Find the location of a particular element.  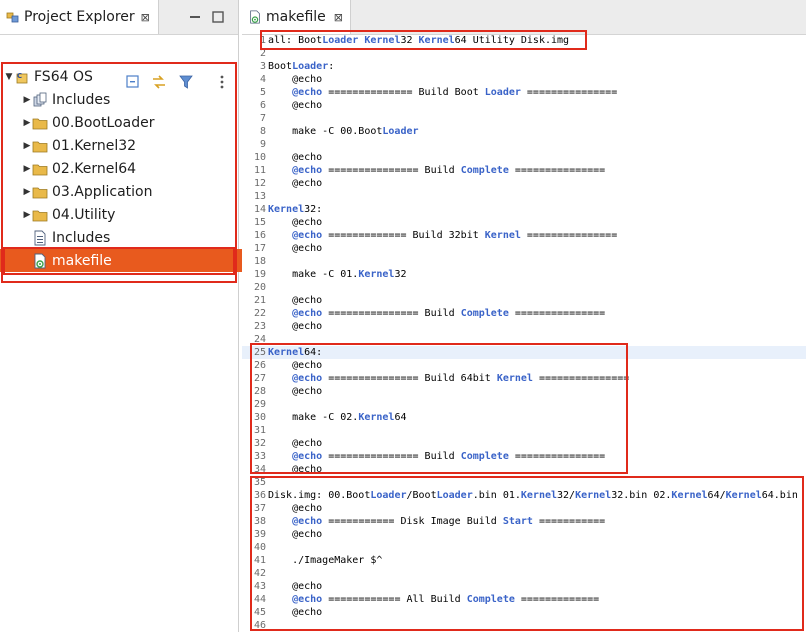

code-line: 32 @echo is located at coordinates (524, 443).